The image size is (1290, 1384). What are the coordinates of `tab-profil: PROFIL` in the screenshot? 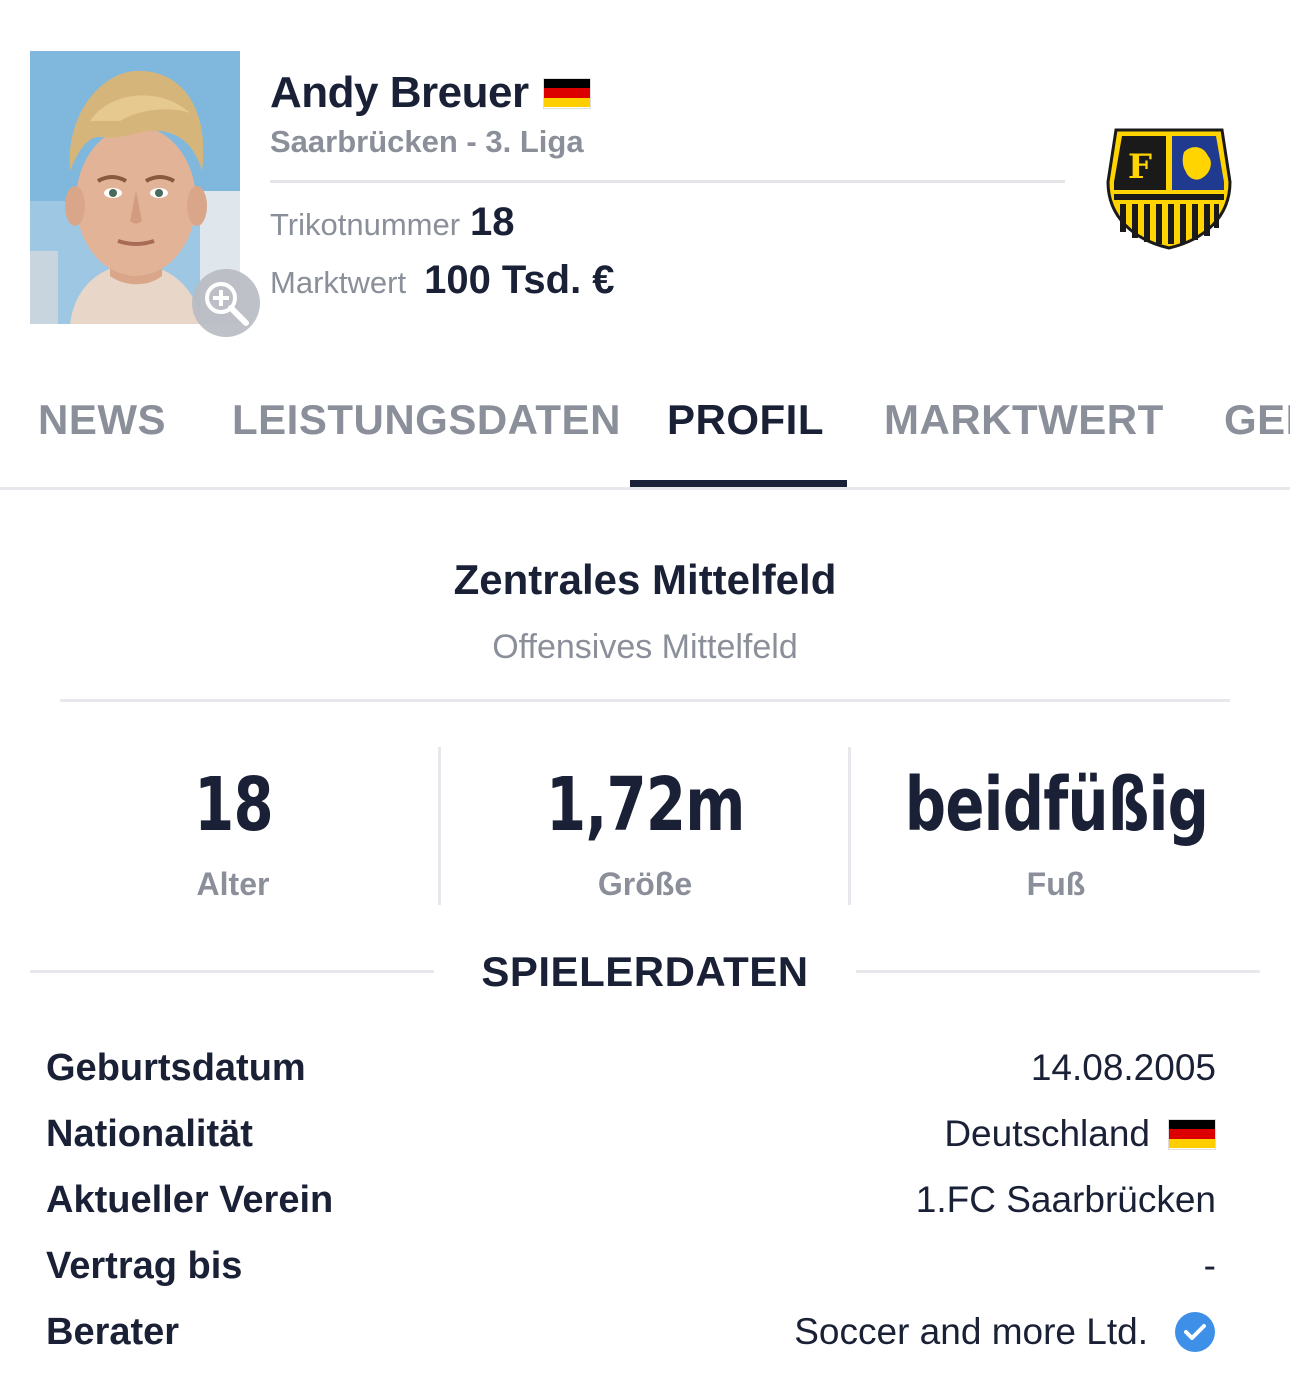 It's located at (745, 420).